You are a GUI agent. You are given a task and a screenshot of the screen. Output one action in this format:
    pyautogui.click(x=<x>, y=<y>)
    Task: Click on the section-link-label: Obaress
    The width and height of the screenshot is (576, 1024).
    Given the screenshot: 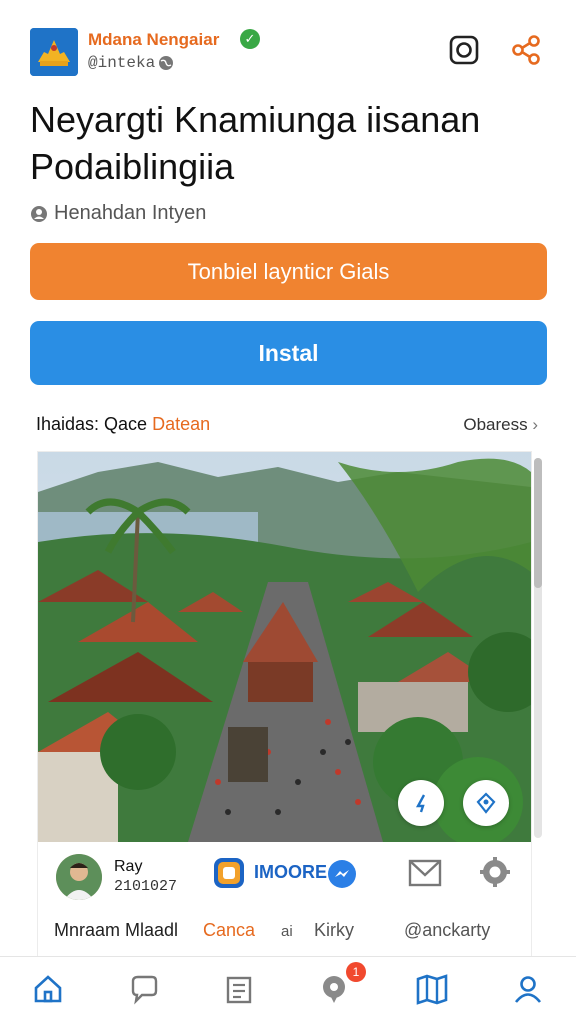 What is the action you would take?
    pyautogui.click(x=495, y=424)
    